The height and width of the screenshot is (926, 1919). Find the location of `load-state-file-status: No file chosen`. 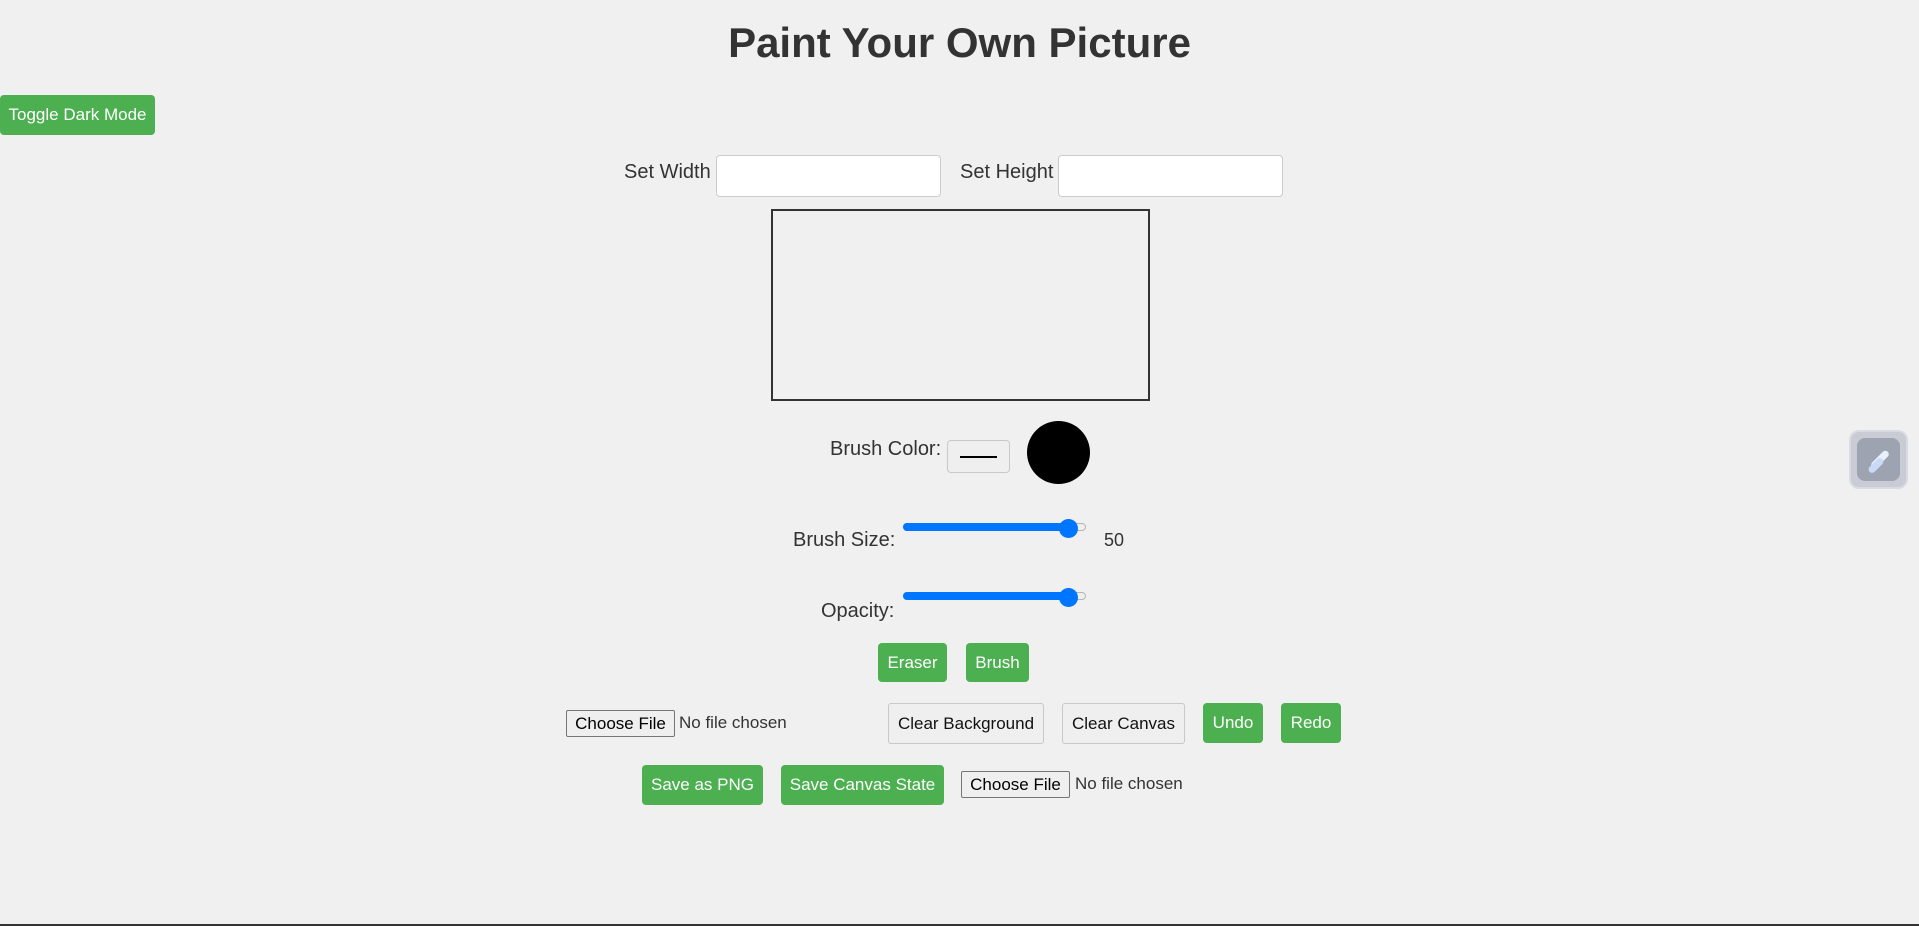

load-state-file-status: No file chosen is located at coordinates (1129, 783).